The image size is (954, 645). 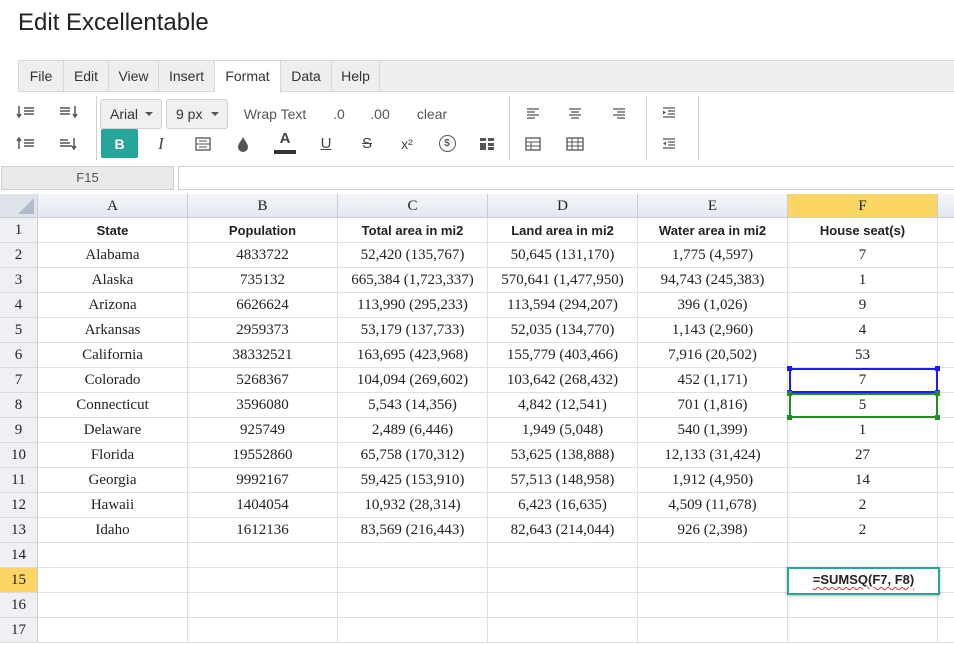 What do you see at coordinates (19, 480) in the screenshot?
I see `row-header-11: 11` at bounding box center [19, 480].